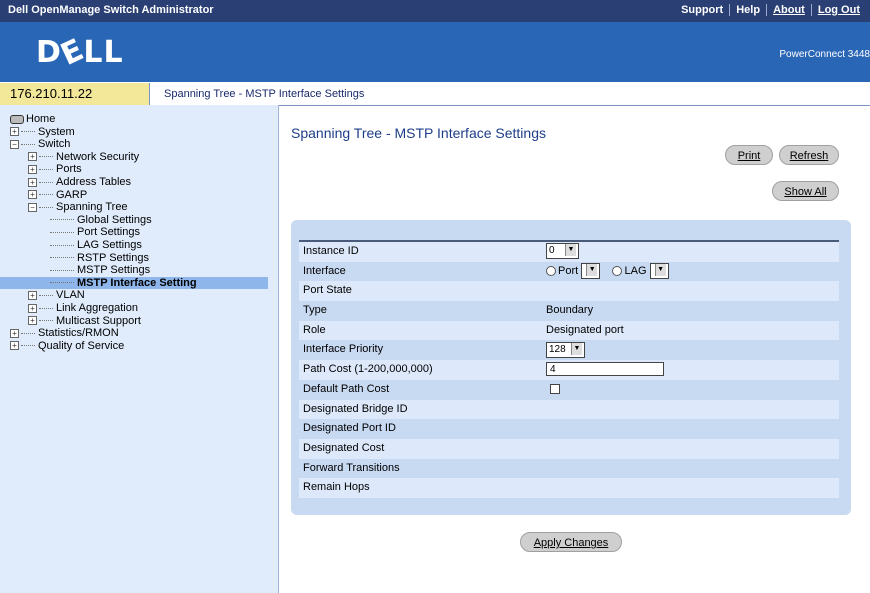 This screenshot has height=593, width=870. What do you see at coordinates (569, 389) in the screenshot?
I see `row-default-path-cost: Default Path Cost` at bounding box center [569, 389].